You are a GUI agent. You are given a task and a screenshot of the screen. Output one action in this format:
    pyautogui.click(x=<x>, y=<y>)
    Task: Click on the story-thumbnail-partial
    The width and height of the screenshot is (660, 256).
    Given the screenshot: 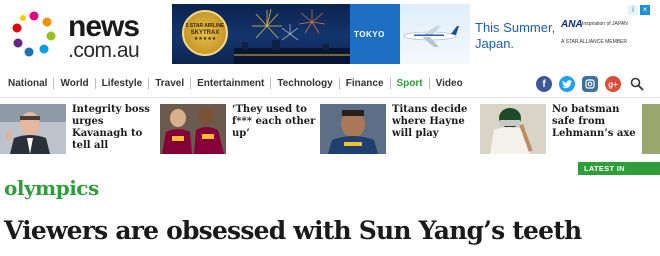 What is the action you would take?
    pyautogui.click(x=651, y=129)
    